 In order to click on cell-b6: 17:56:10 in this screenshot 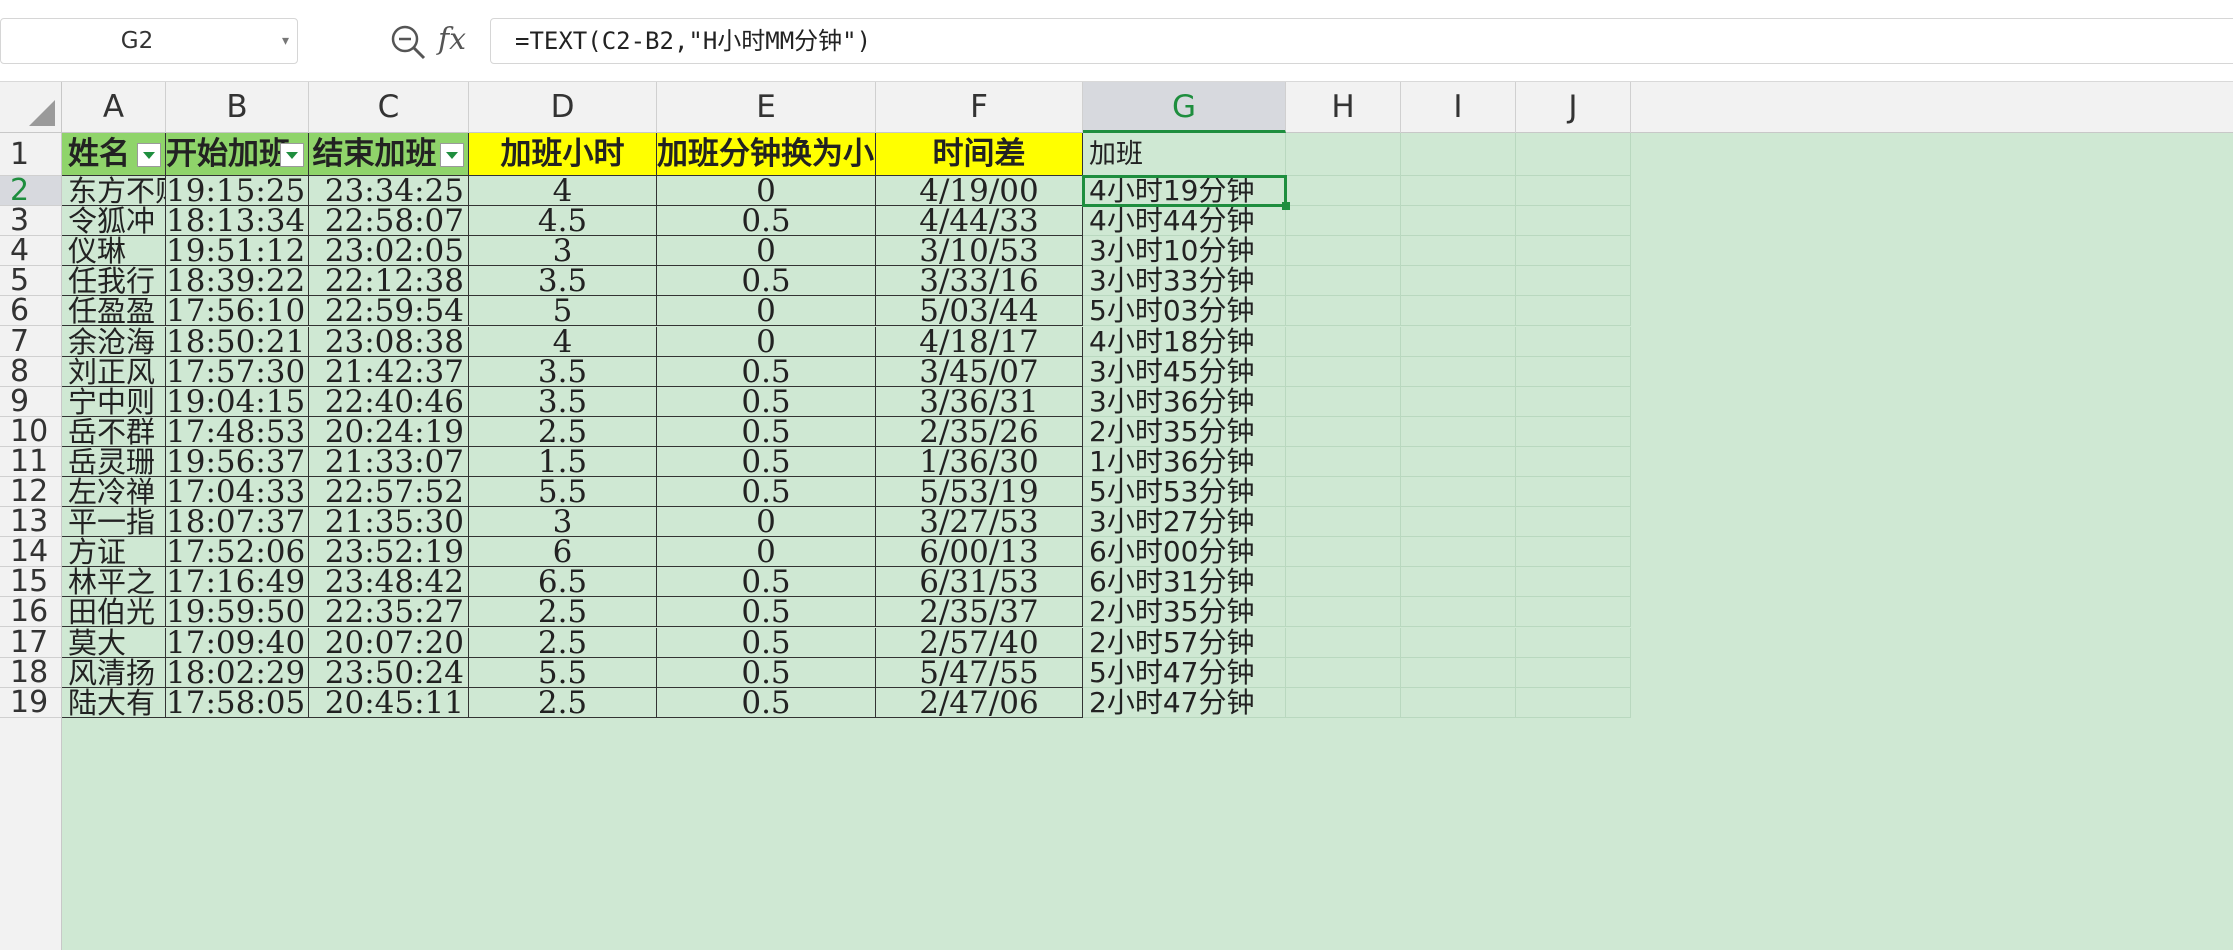, I will do `click(237, 311)`.